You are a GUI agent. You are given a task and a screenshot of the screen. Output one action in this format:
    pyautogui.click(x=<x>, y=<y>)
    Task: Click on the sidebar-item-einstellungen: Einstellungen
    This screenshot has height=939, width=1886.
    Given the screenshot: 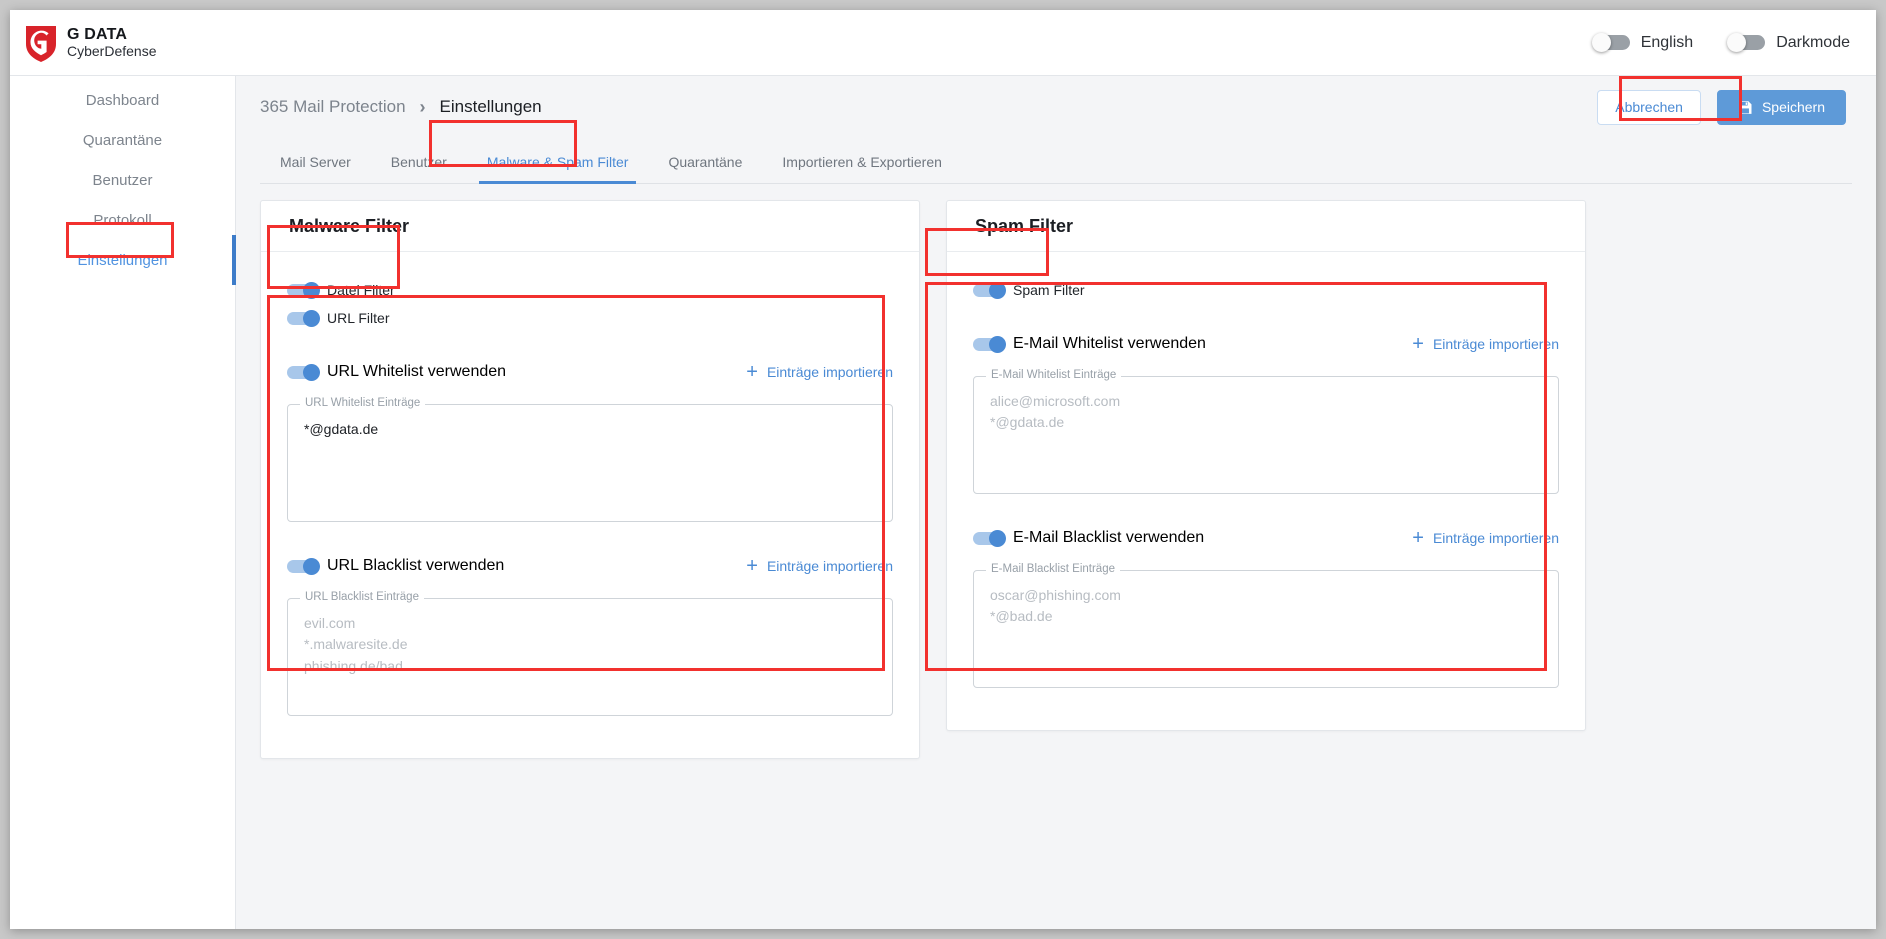 What is the action you would take?
    pyautogui.click(x=123, y=260)
    